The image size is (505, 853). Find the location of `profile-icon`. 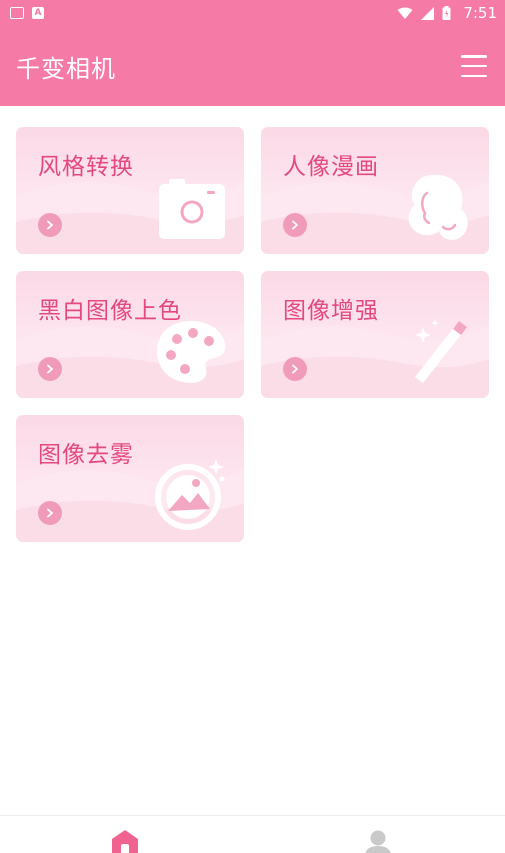

profile-icon is located at coordinates (378, 841).